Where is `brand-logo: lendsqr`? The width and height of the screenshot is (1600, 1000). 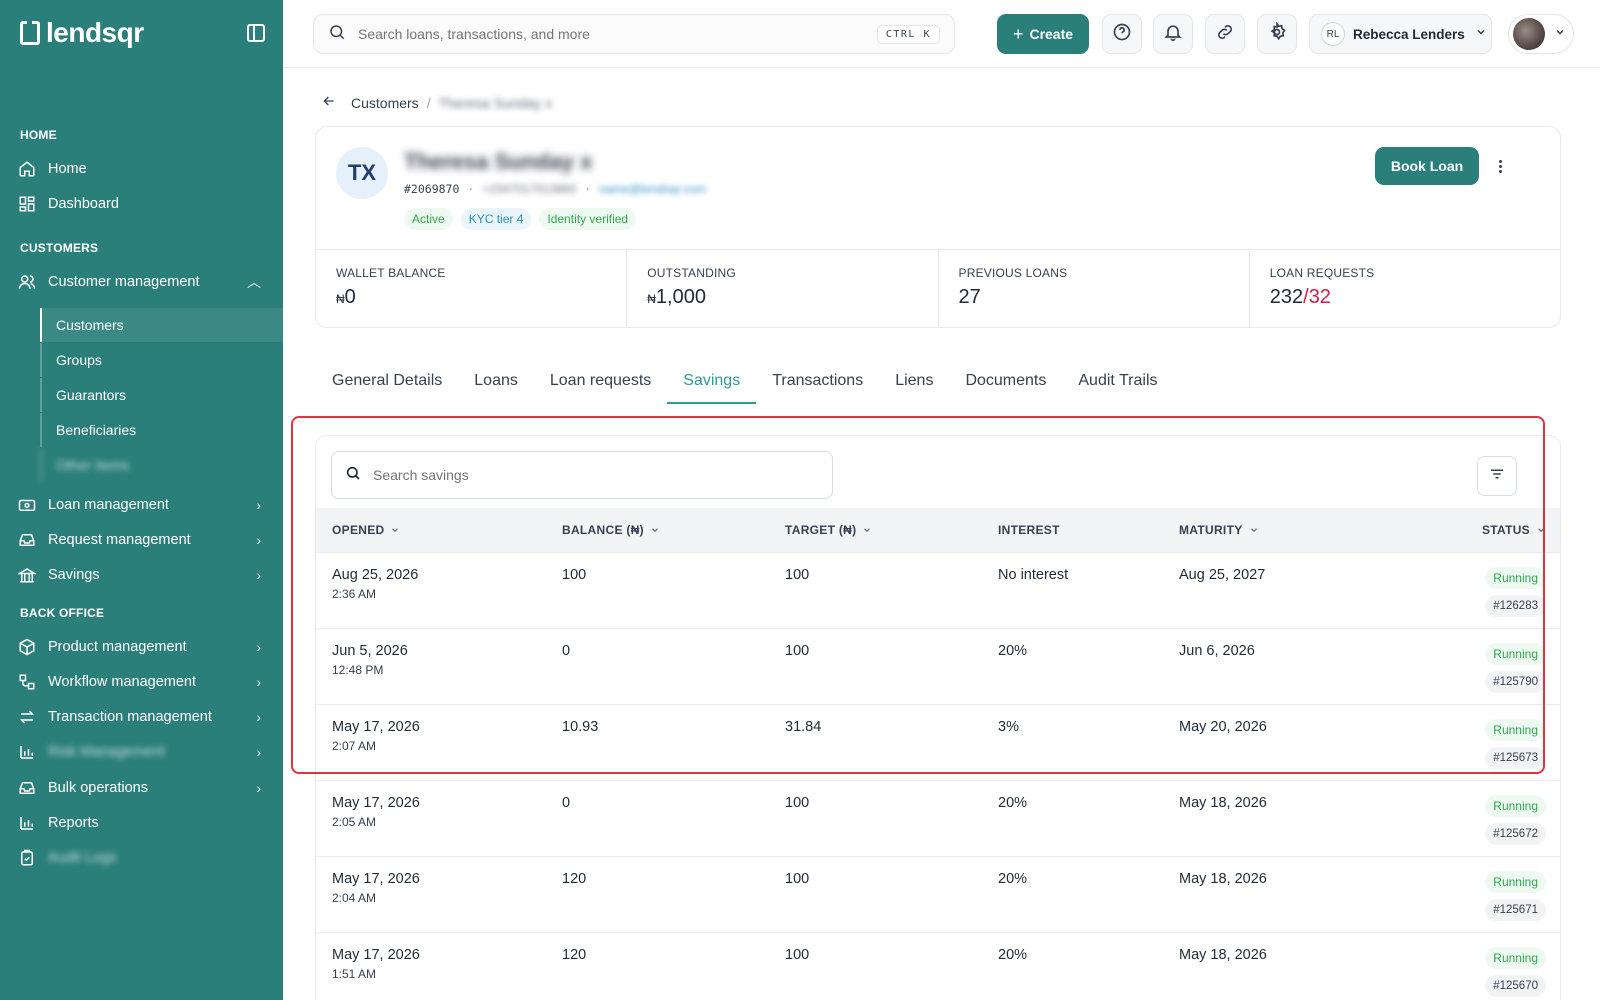
brand-logo: lendsqr is located at coordinates (82, 33).